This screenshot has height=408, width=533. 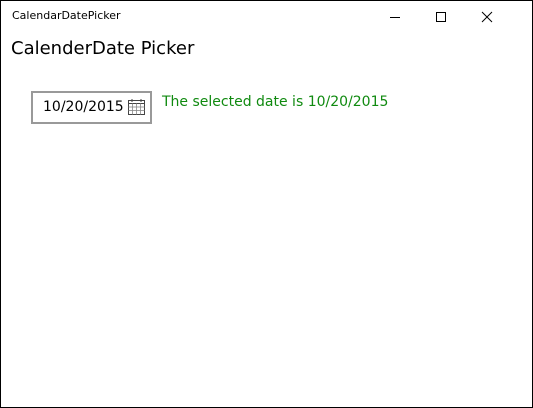 I want to click on maximize-button, so click(x=441, y=17).